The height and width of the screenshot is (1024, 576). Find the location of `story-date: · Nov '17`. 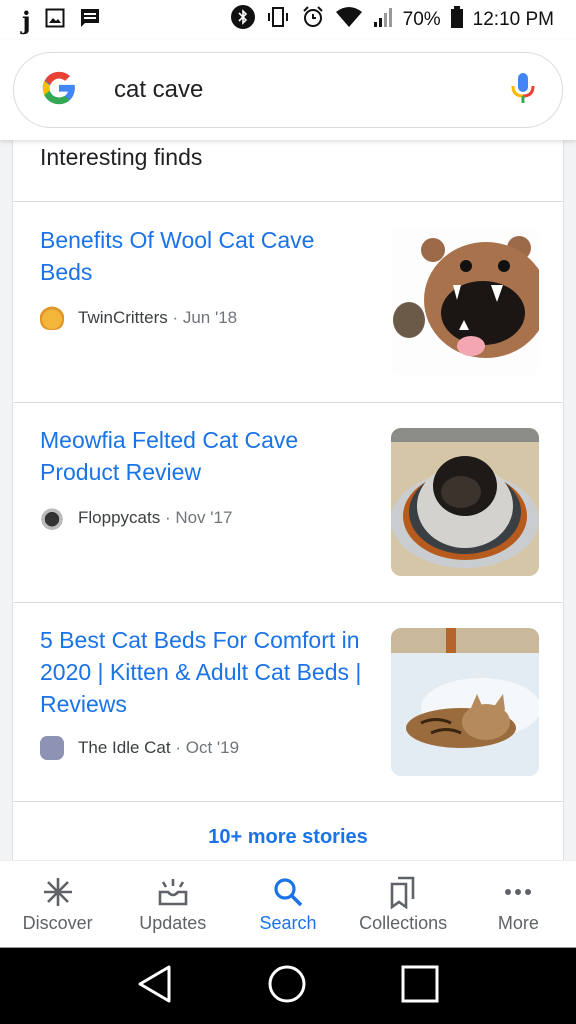

story-date: · Nov '17 is located at coordinates (198, 517).